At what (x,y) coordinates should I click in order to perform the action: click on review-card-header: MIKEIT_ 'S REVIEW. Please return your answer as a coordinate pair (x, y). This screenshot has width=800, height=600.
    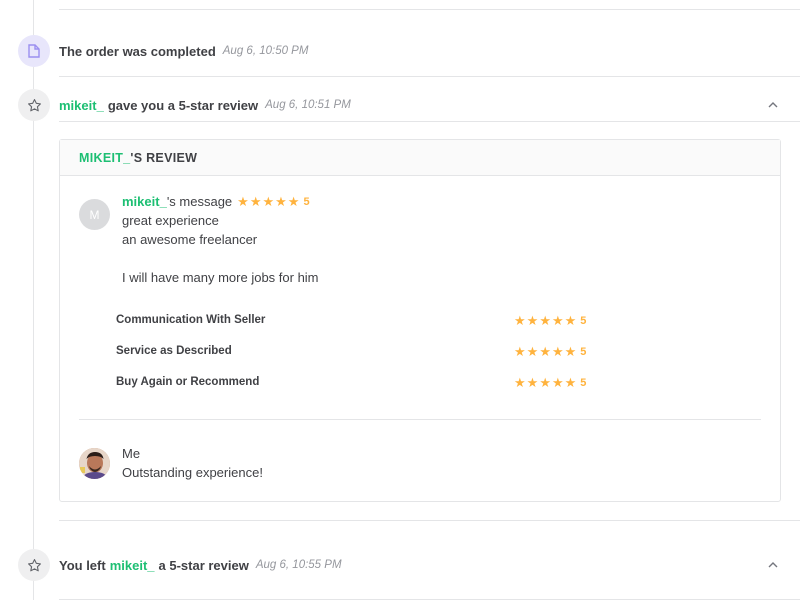
    Looking at the image, I should click on (420, 158).